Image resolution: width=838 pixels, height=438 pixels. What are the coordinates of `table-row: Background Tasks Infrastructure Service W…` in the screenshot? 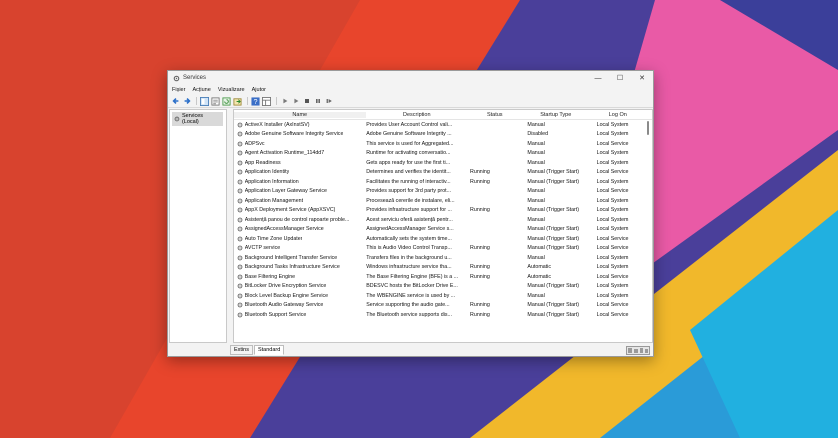 It's located at (443, 268).